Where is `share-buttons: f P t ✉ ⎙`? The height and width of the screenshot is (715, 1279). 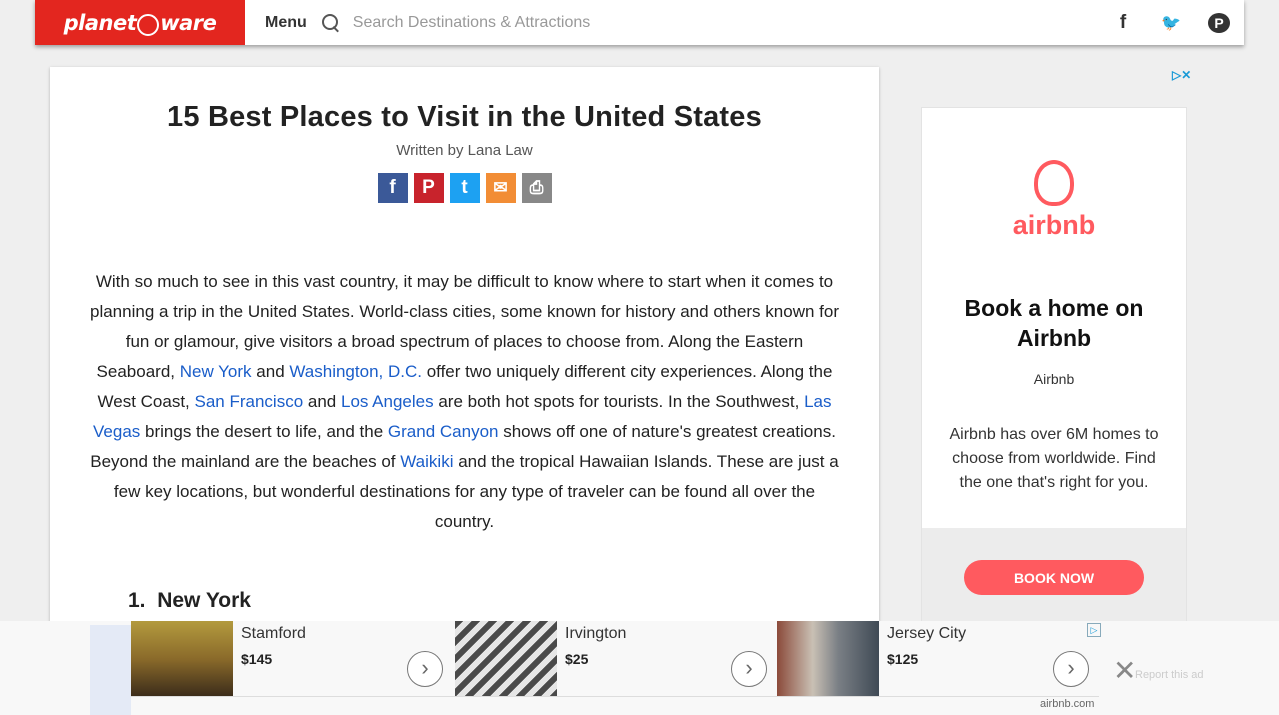
share-buttons: f P t ✉ ⎙ is located at coordinates (464, 188).